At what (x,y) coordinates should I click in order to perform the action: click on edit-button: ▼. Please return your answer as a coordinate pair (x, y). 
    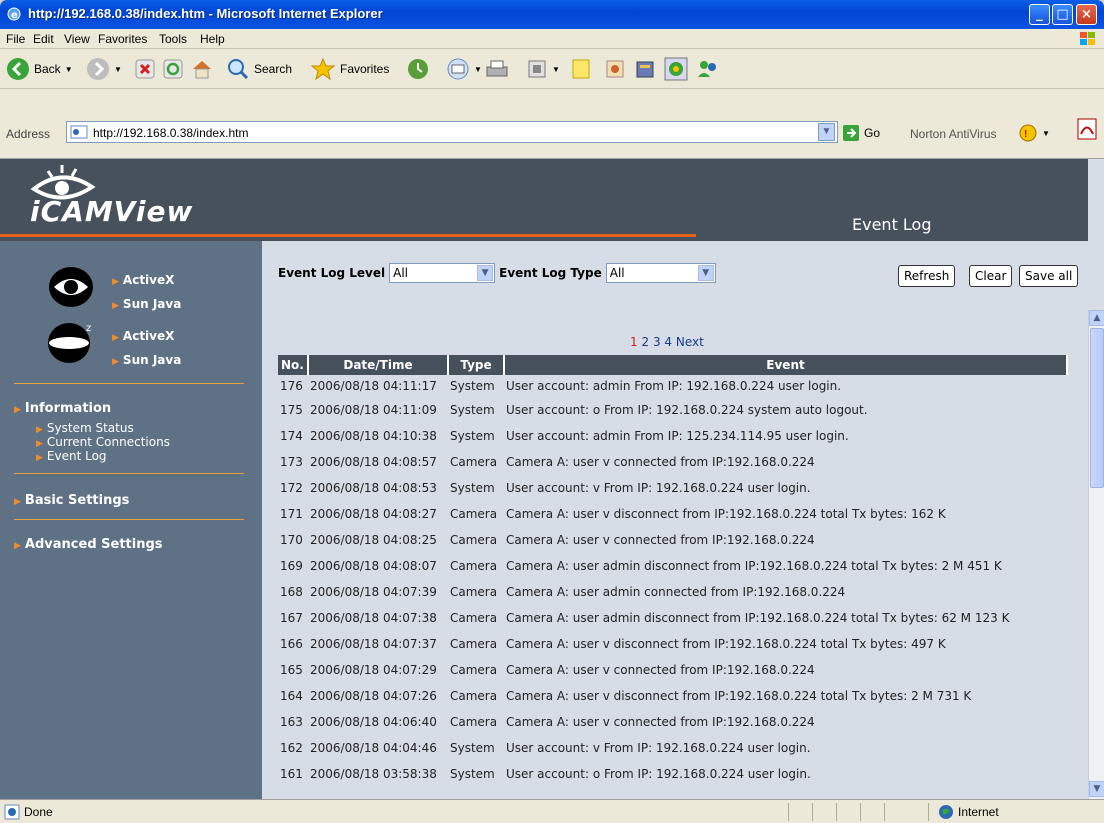
    Looking at the image, I should click on (543, 69).